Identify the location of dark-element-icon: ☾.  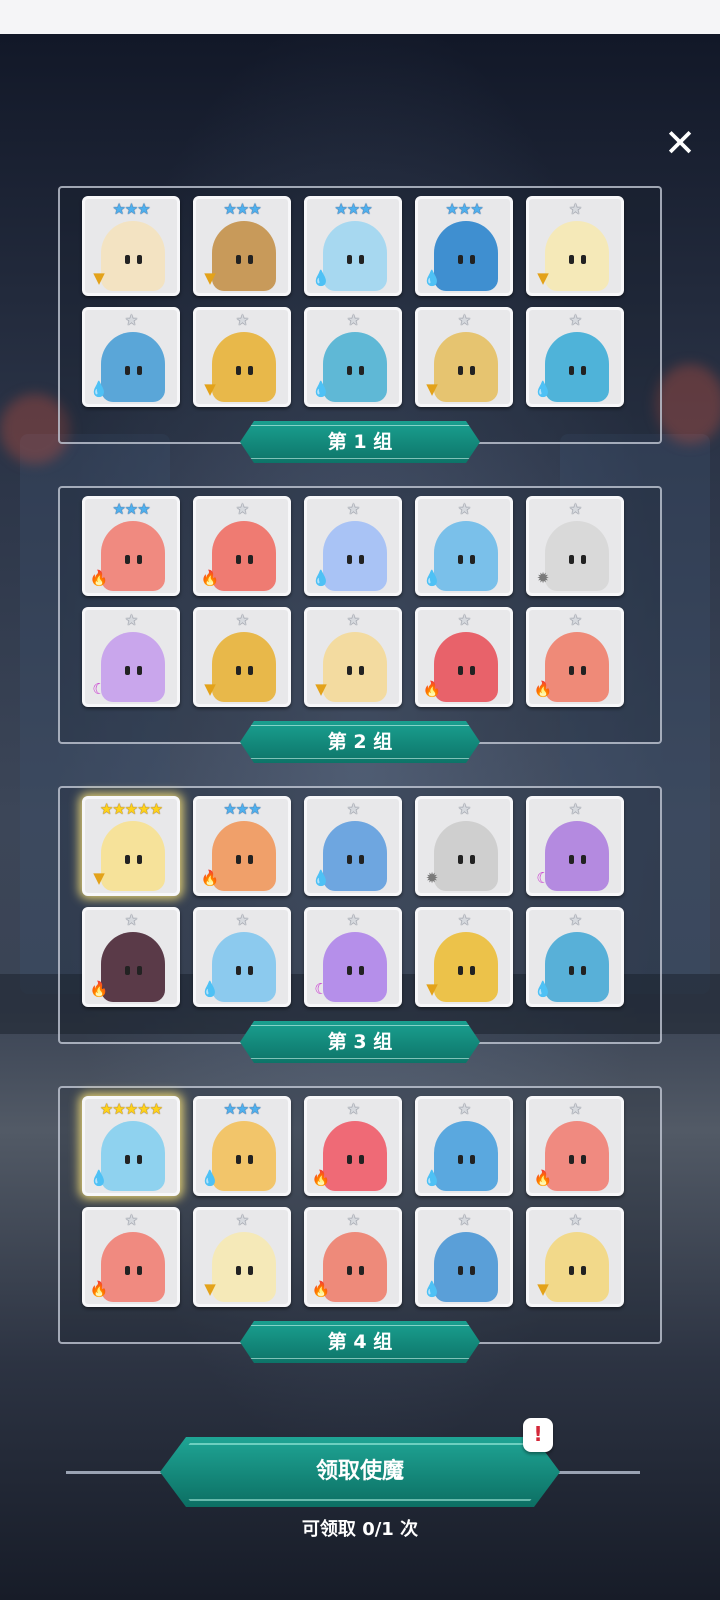
(99, 689).